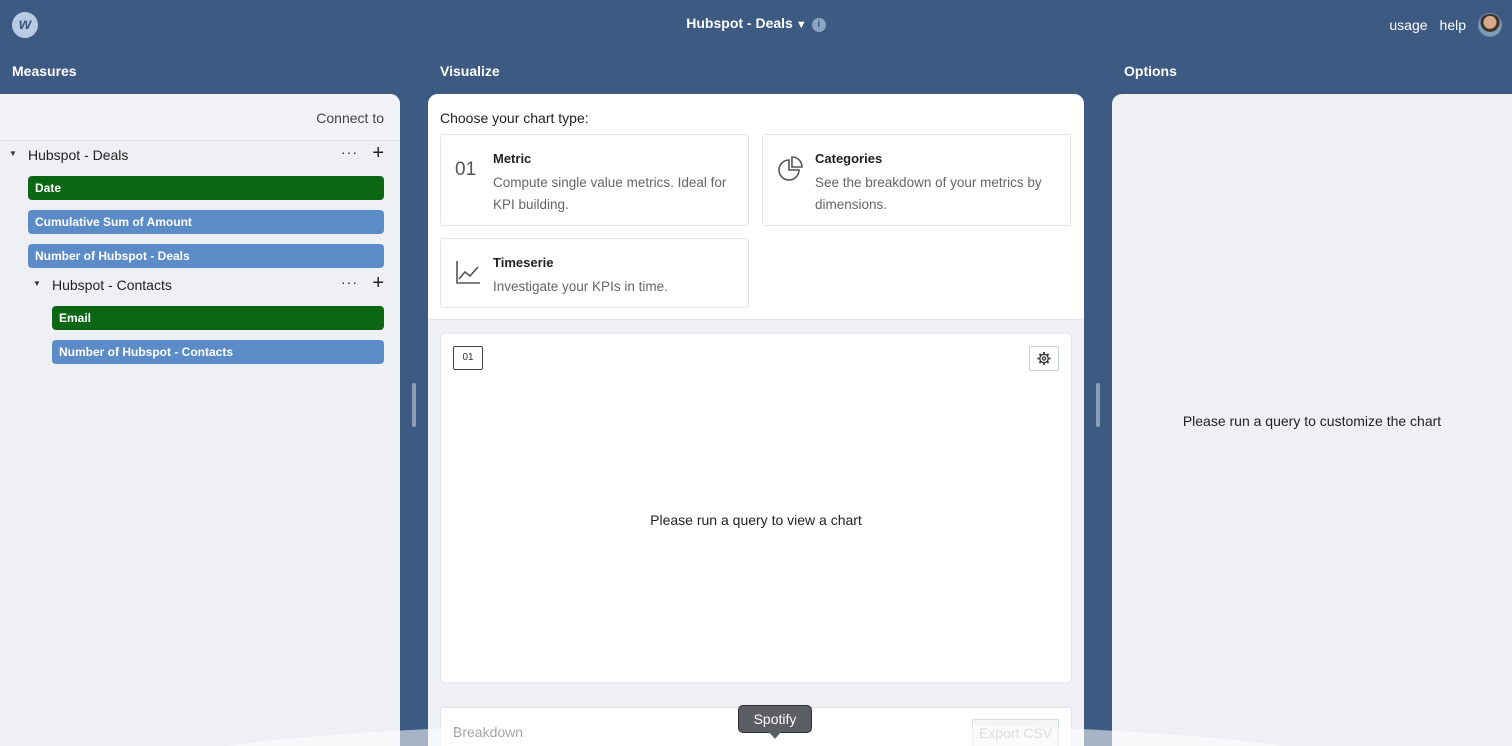 The width and height of the screenshot is (1512, 746). I want to click on metric-icon: 01, so click(466, 169).